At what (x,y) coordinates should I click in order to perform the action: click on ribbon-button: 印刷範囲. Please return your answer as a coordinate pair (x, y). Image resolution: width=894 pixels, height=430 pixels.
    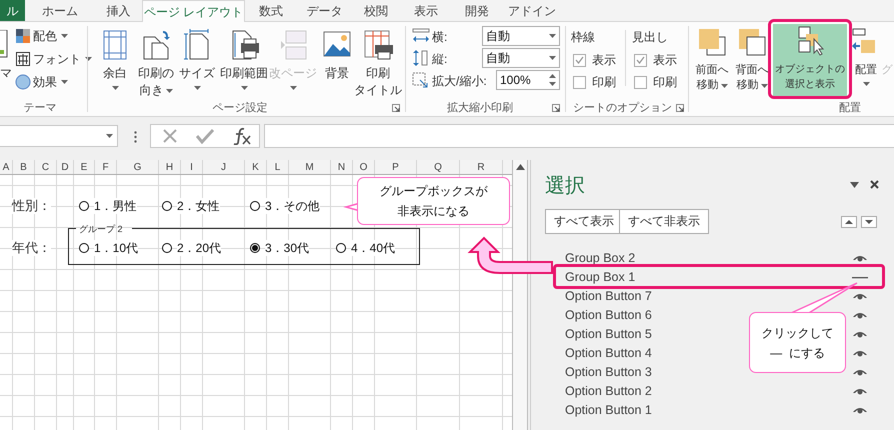
    Looking at the image, I should click on (244, 59).